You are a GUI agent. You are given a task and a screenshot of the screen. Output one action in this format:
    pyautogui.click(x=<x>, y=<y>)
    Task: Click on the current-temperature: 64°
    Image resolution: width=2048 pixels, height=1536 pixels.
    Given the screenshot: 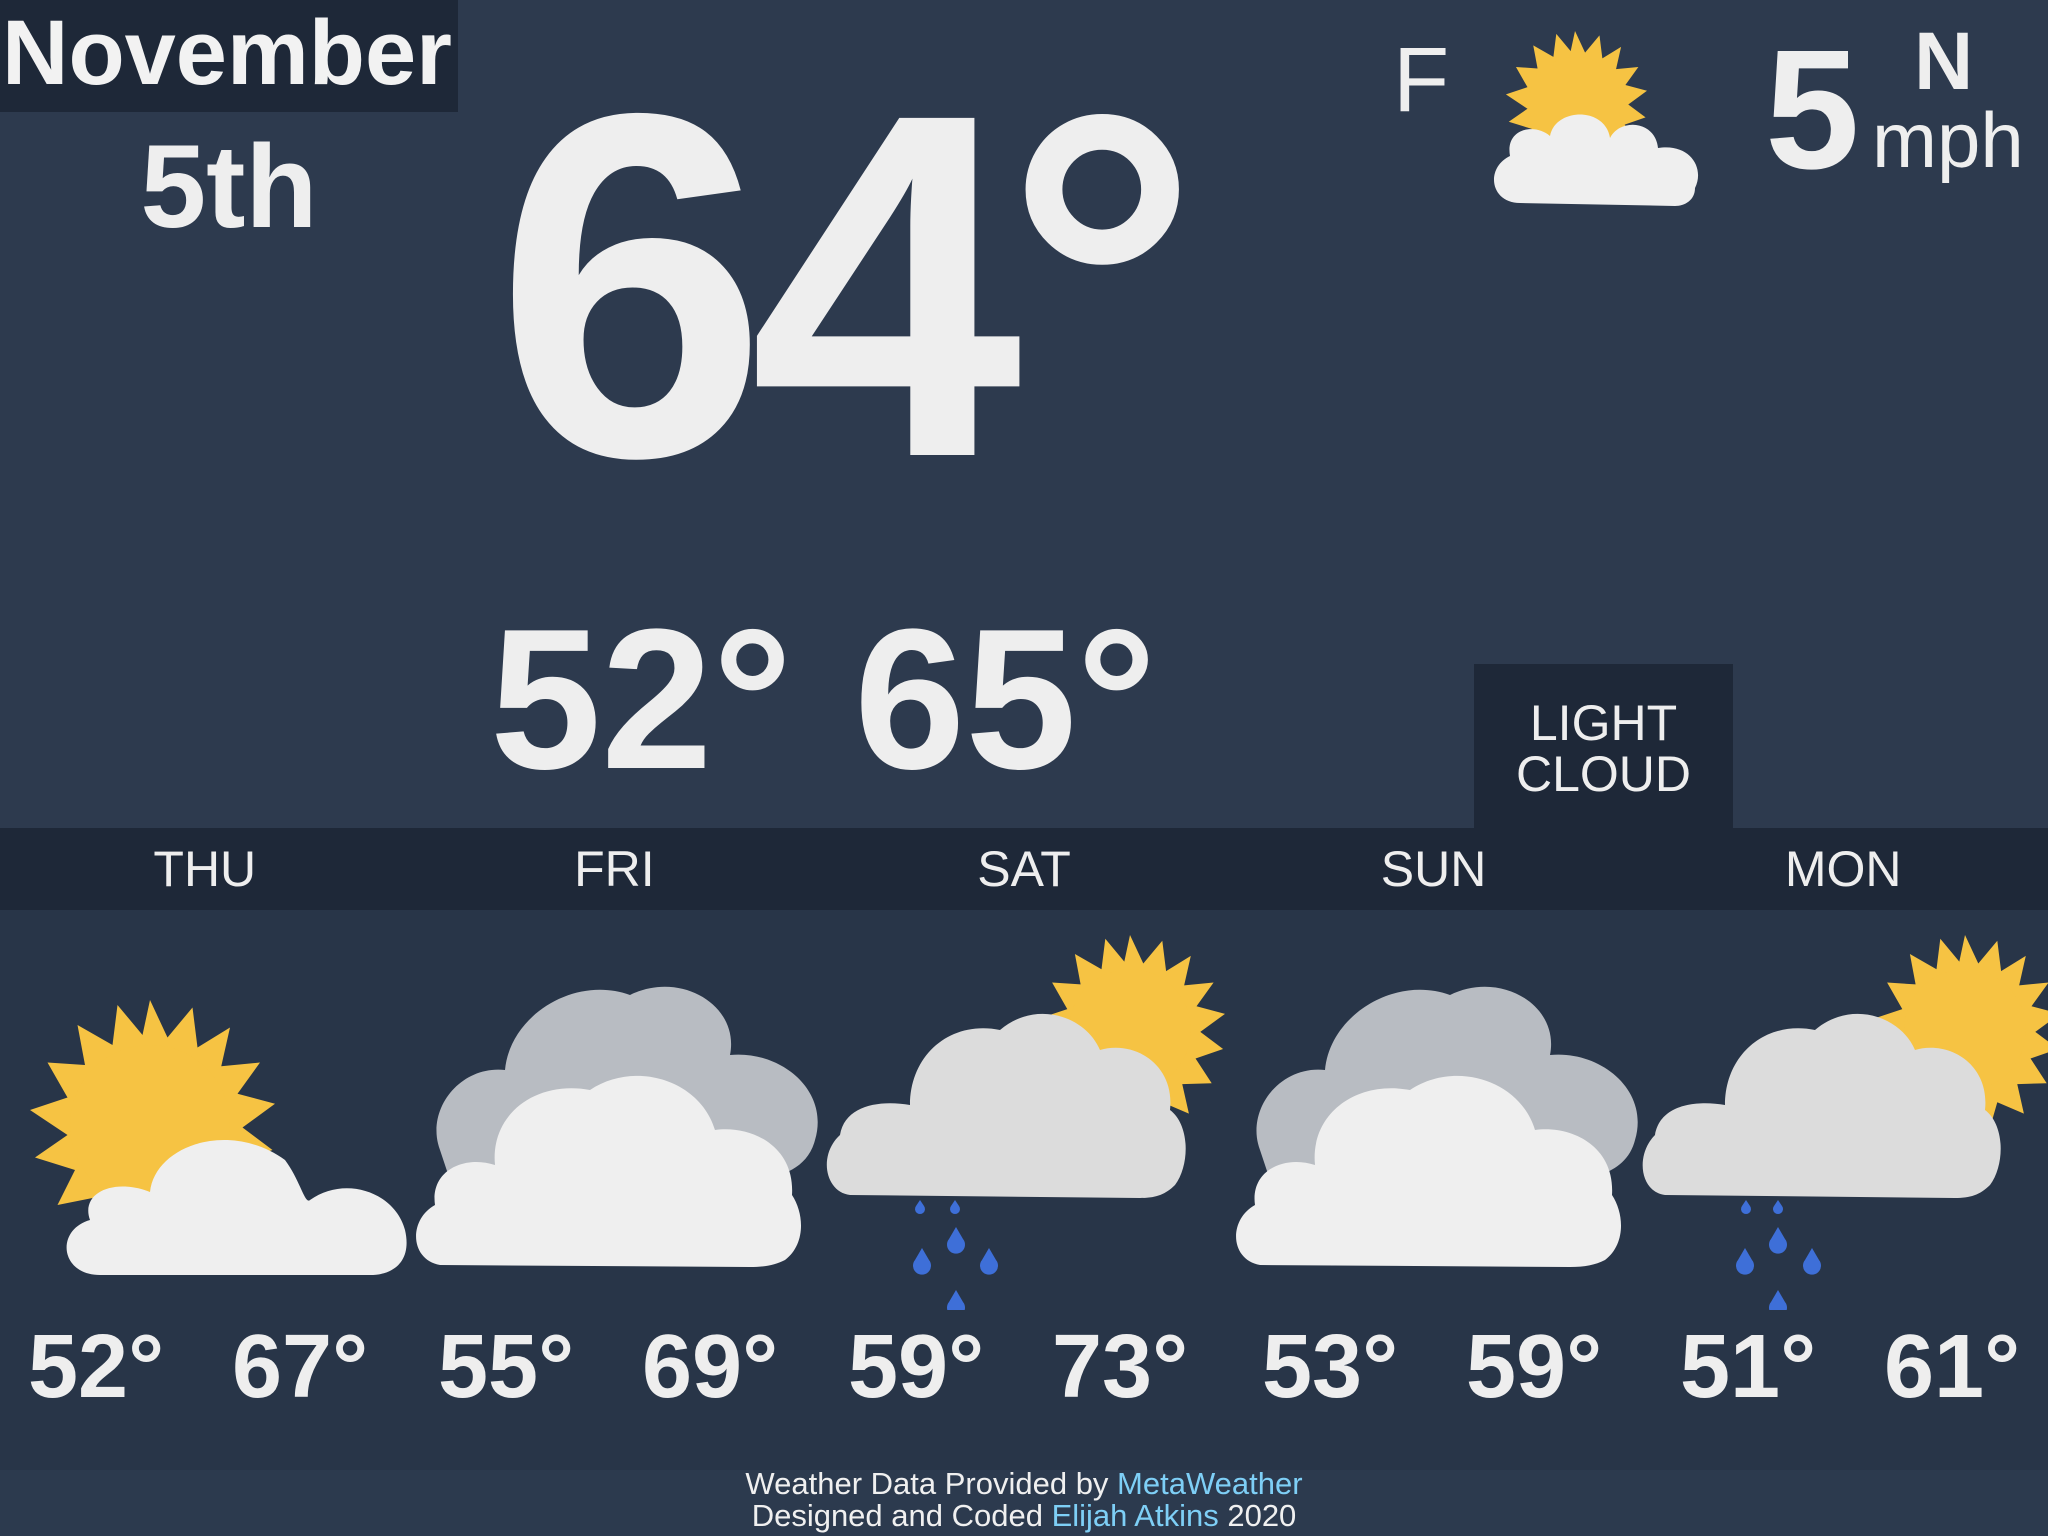 What is the action you would take?
    pyautogui.click(x=847, y=285)
    